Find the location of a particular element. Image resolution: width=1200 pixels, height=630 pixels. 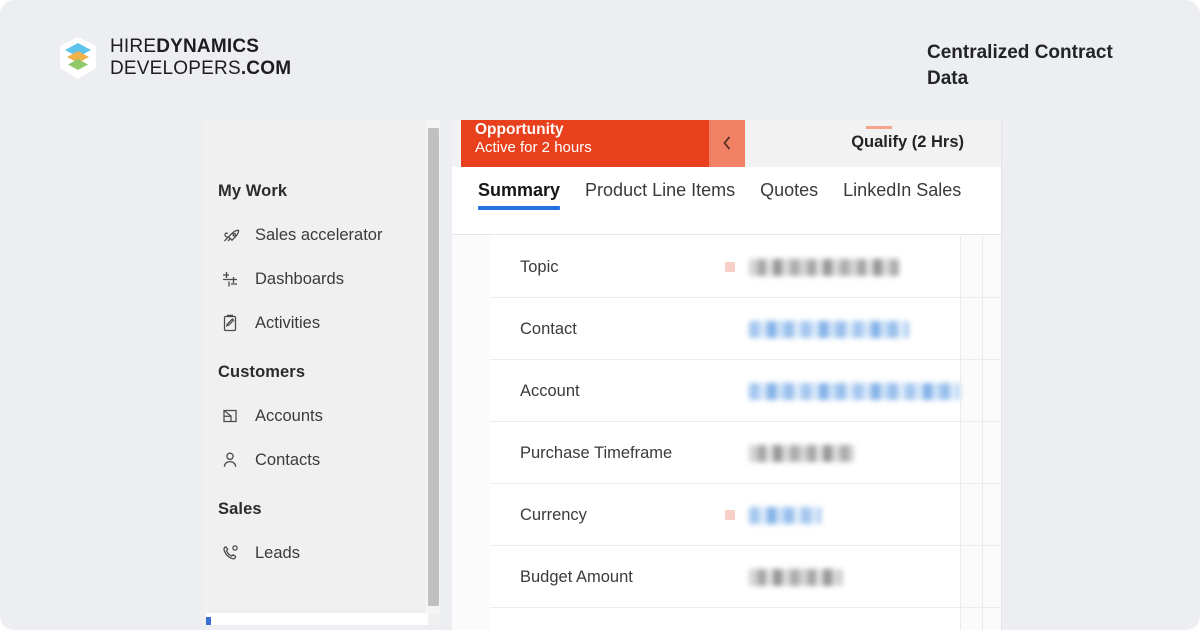

bpf-stage-marker is located at coordinates (879, 127).